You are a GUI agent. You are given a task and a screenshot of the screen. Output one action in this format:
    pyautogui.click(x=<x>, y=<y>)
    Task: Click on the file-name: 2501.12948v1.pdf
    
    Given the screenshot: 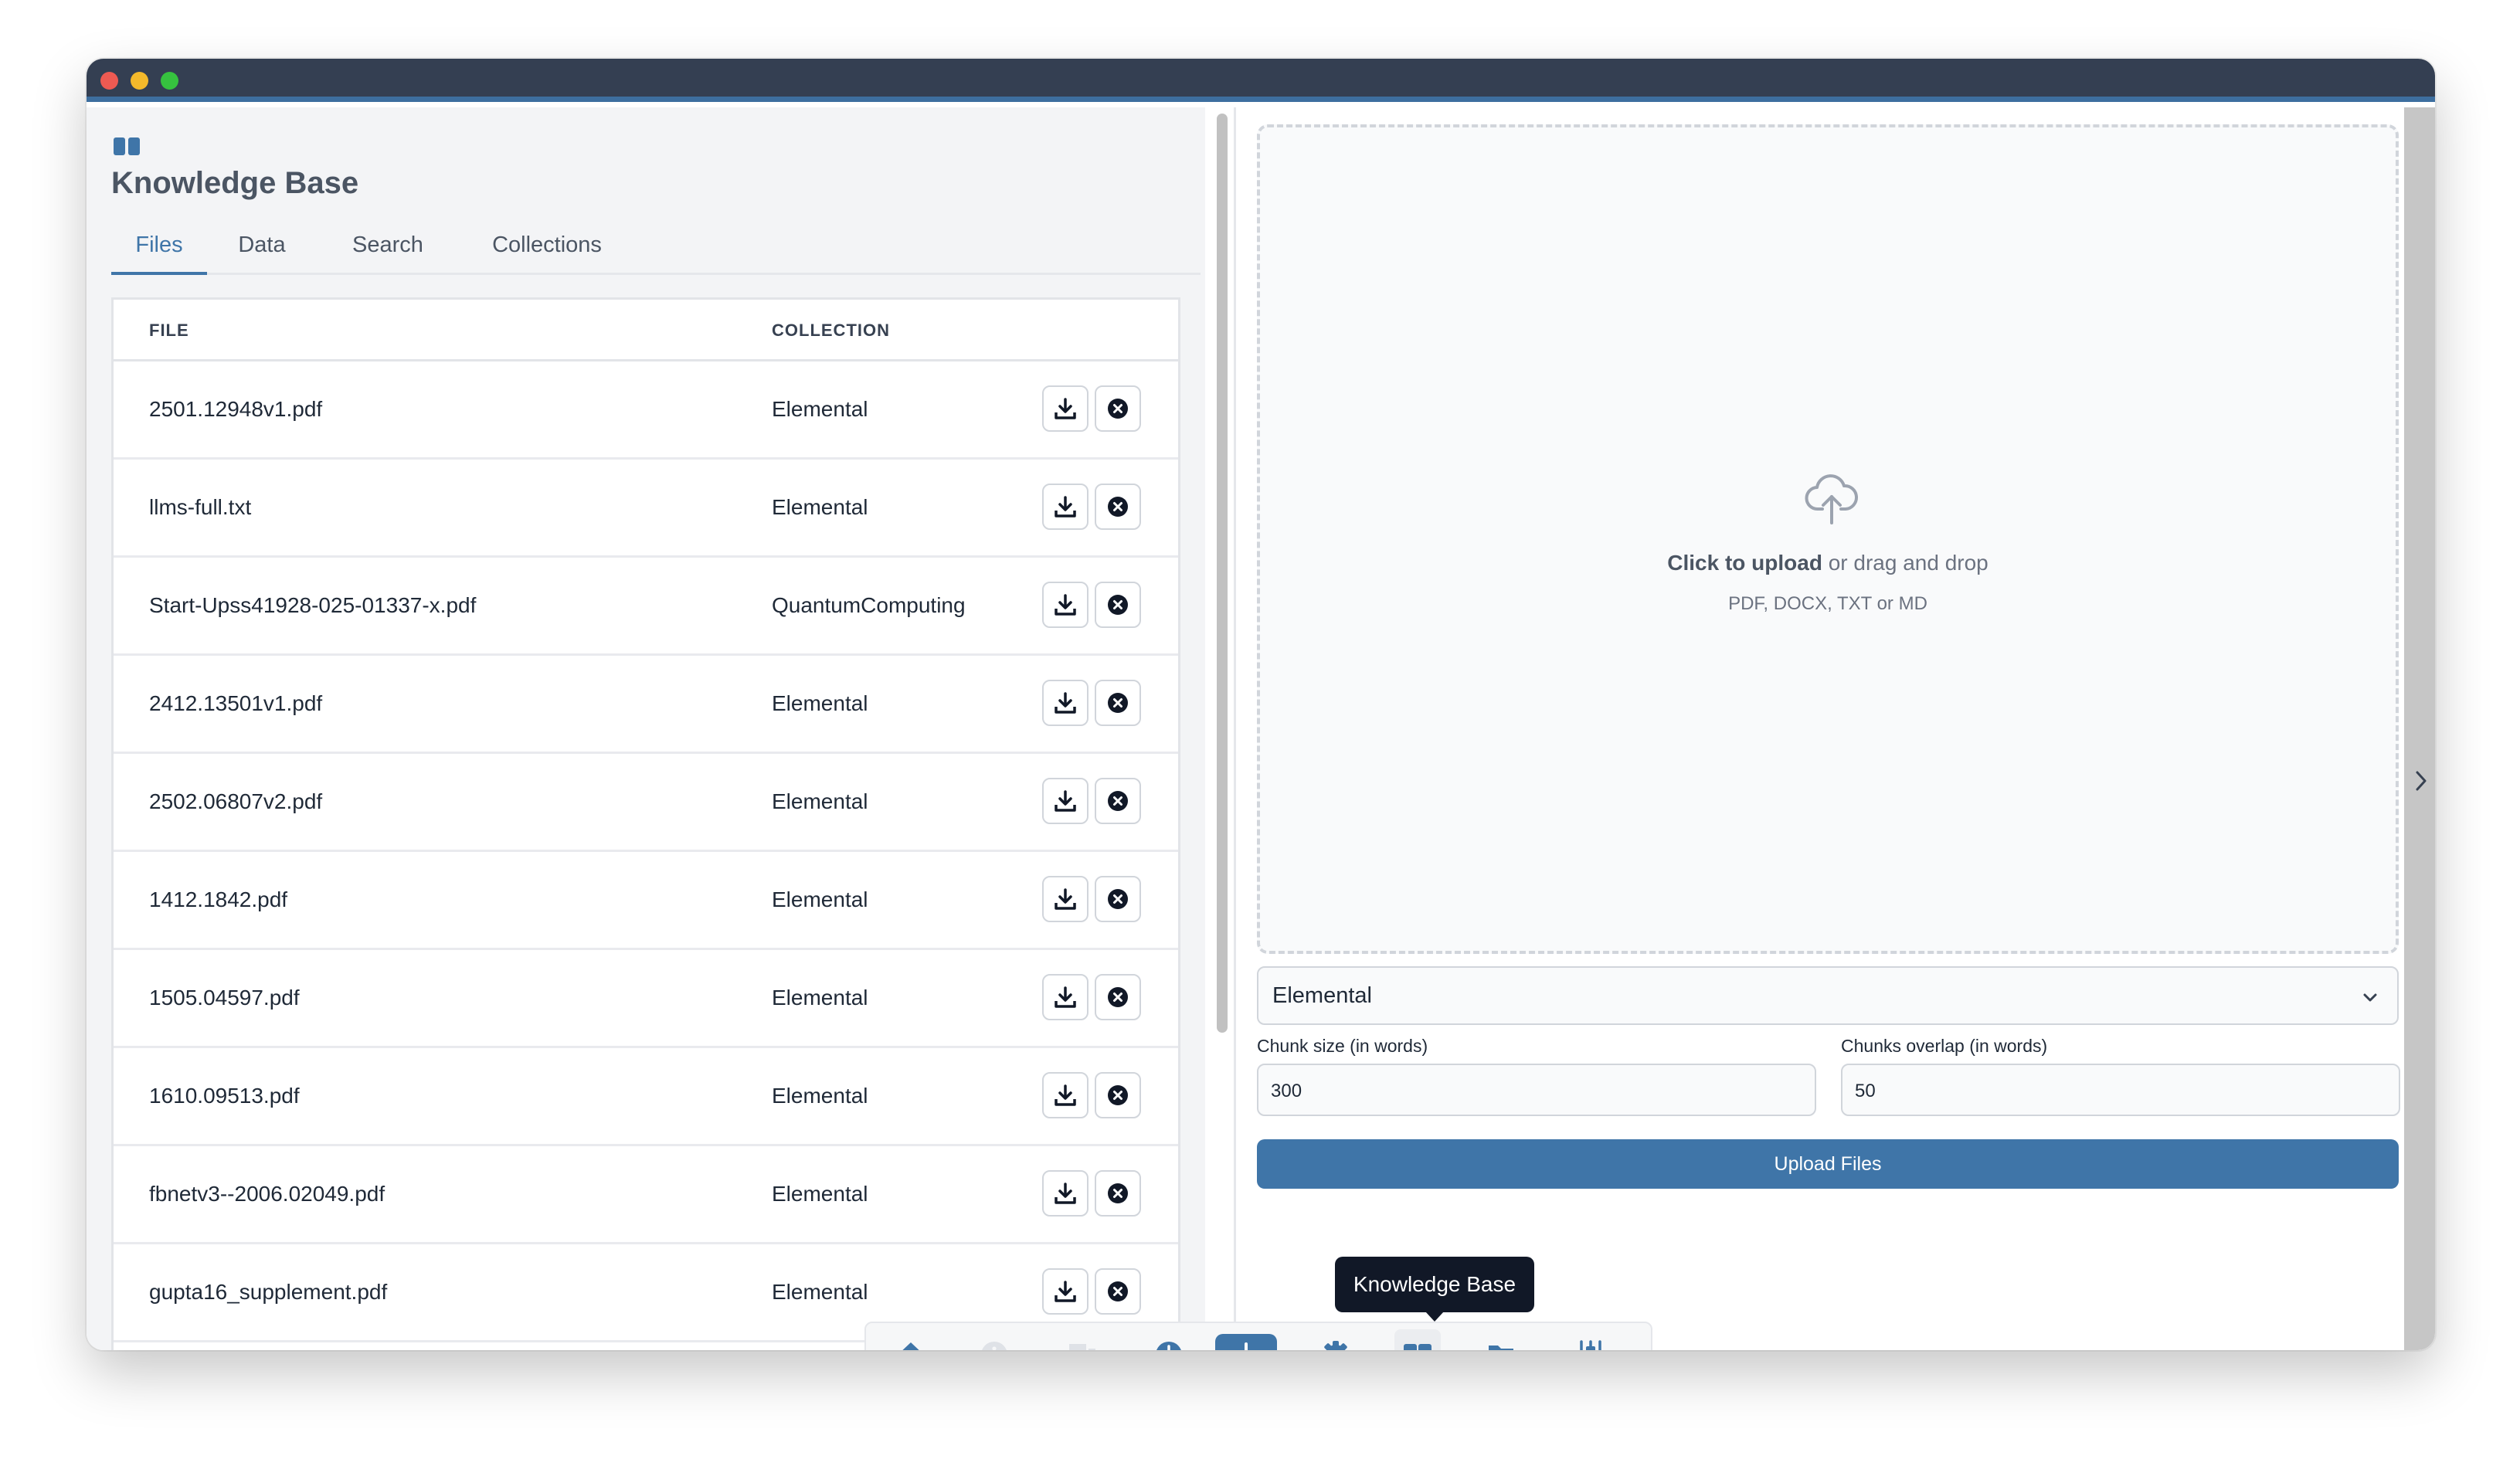 What is the action you would take?
    pyautogui.click(x=236, y=409)
    